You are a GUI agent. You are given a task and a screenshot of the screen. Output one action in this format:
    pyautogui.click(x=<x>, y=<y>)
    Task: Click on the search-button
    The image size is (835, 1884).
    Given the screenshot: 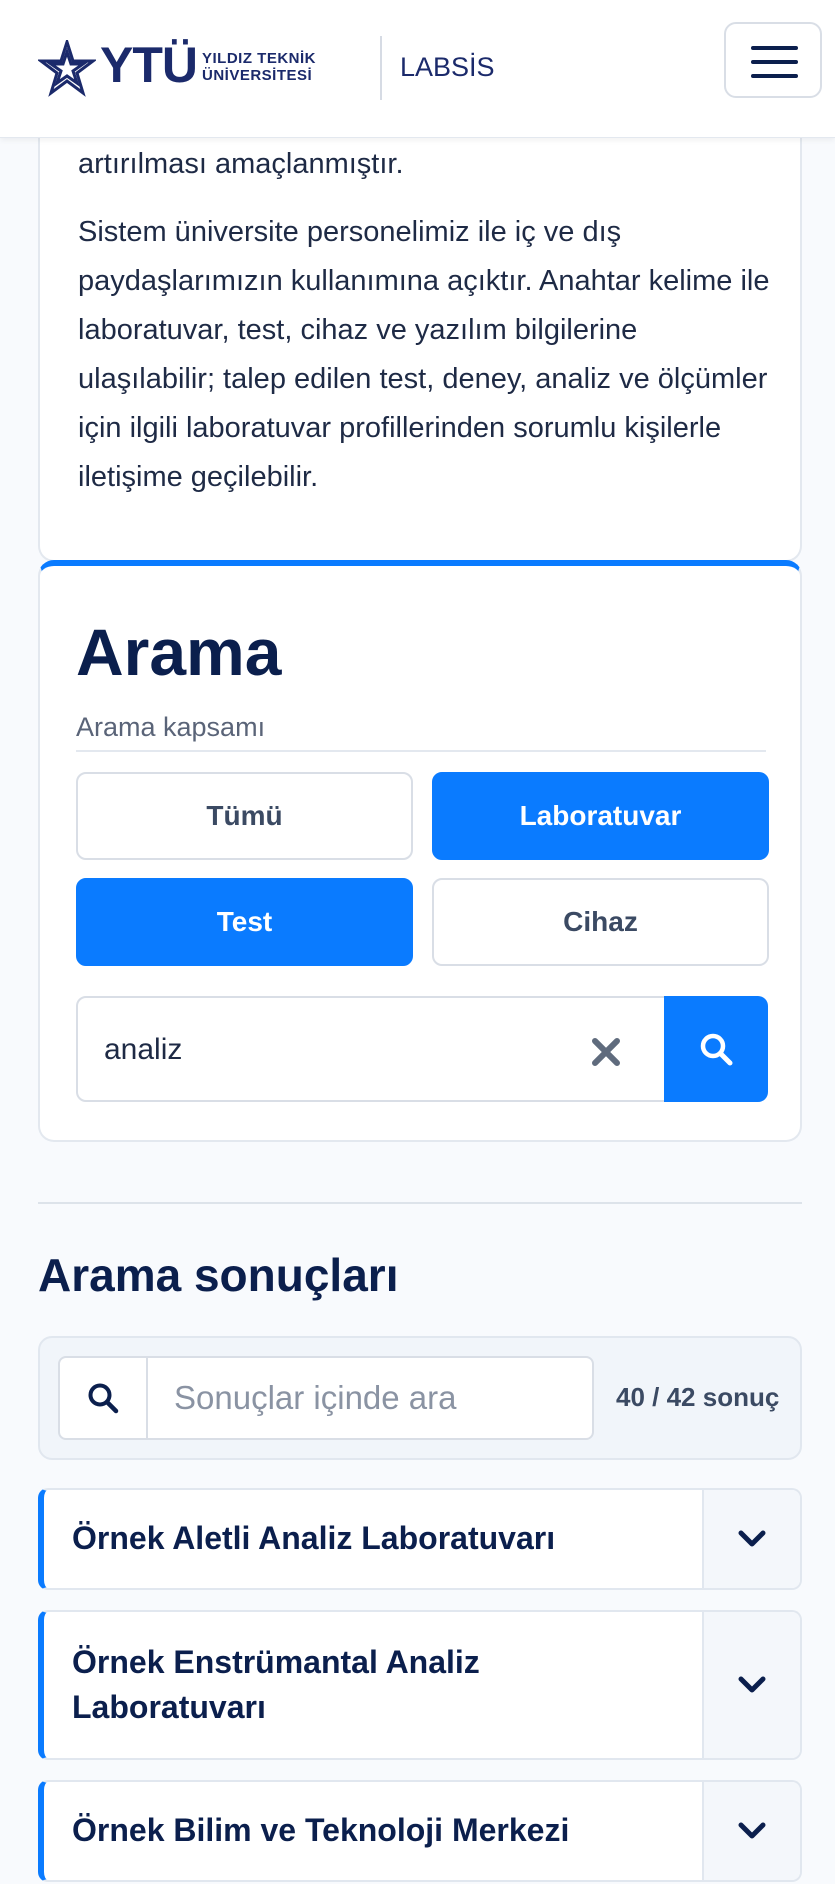 What is the action you would take?
    pyautogui.click(x=716, y=1049)
    